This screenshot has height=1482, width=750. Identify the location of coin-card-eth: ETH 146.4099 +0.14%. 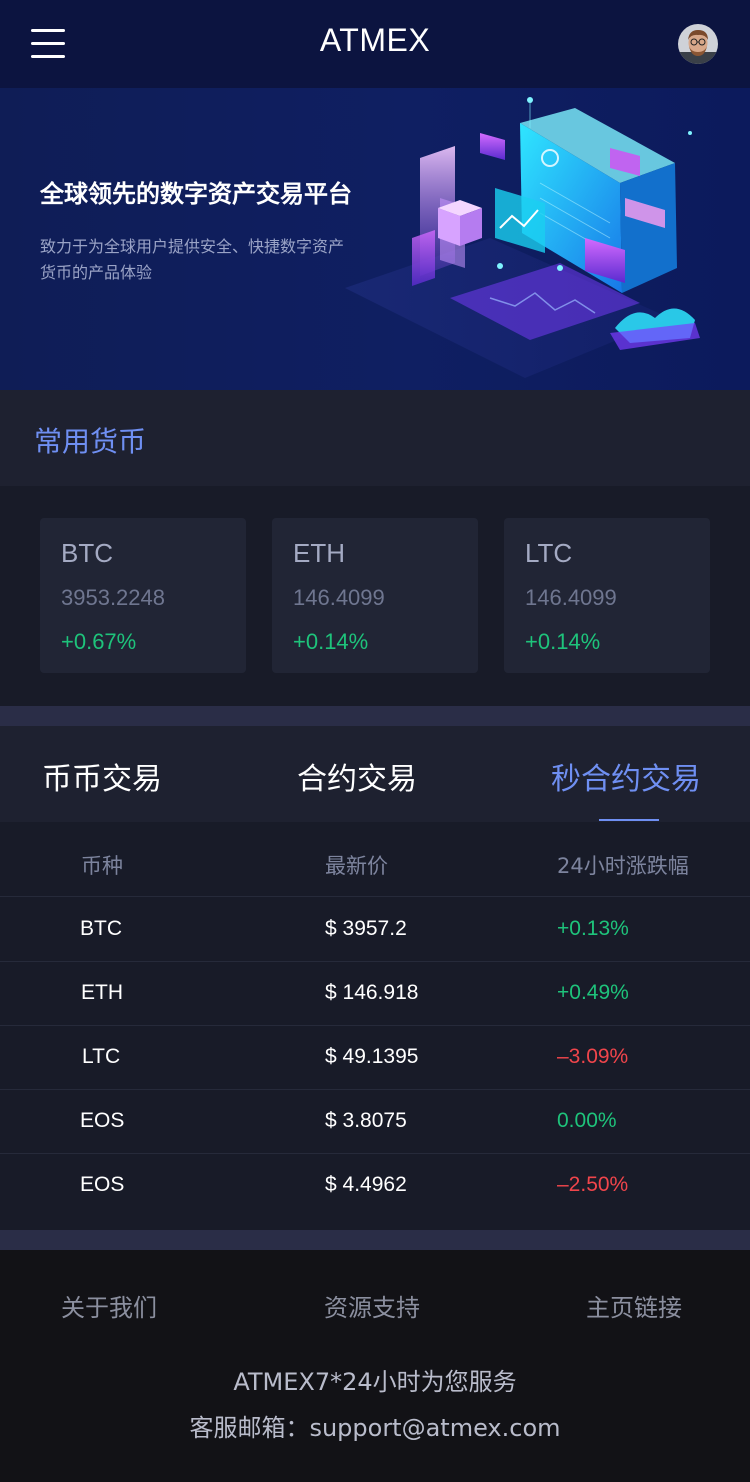
(375, 595).